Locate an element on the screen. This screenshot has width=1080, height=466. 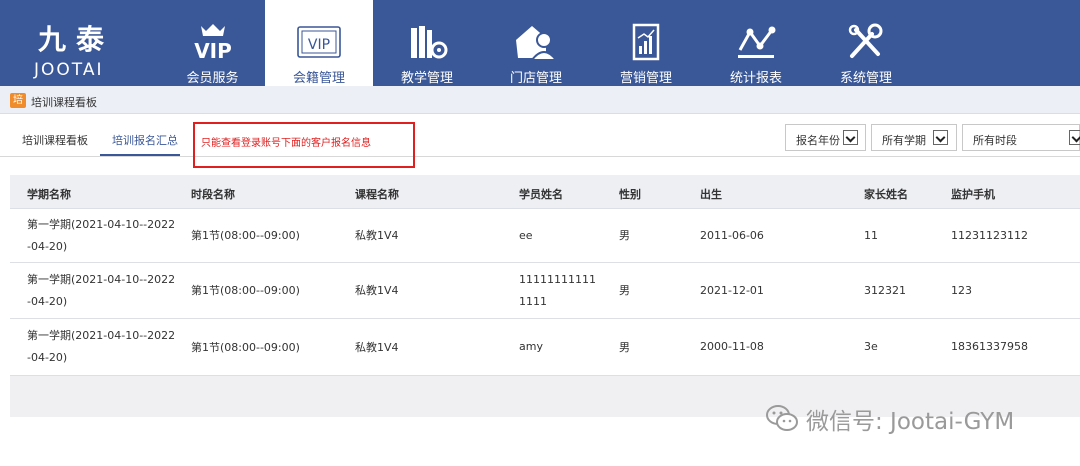
vip-icon-text: VIP is located at coordinates (213, 50).